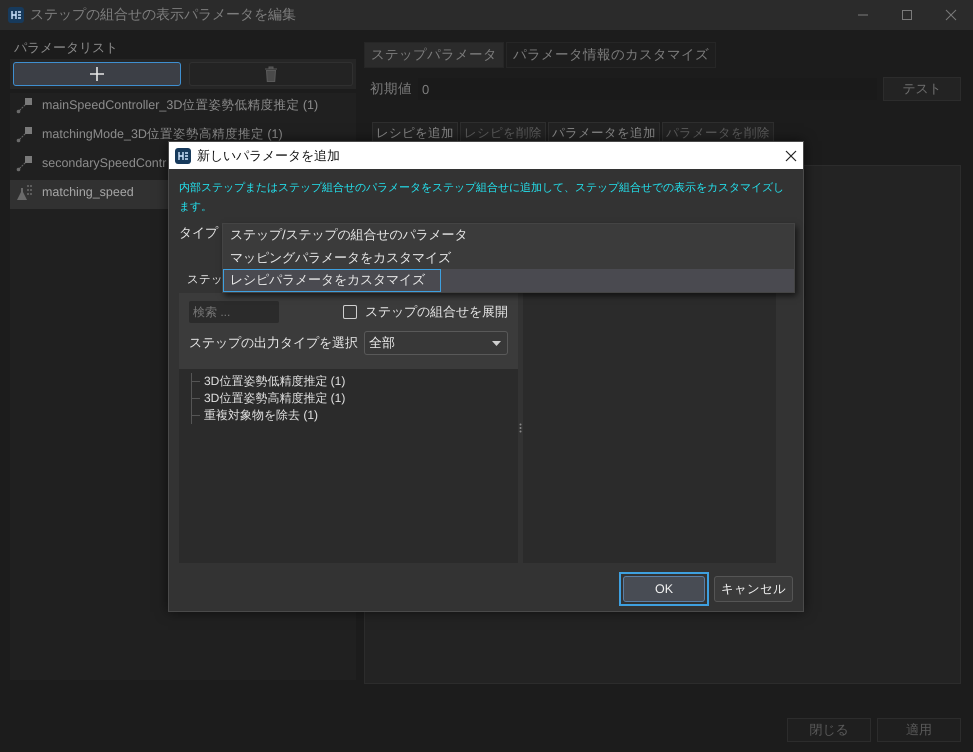  I want to click on type-label: タイプ, so click(198, 233).